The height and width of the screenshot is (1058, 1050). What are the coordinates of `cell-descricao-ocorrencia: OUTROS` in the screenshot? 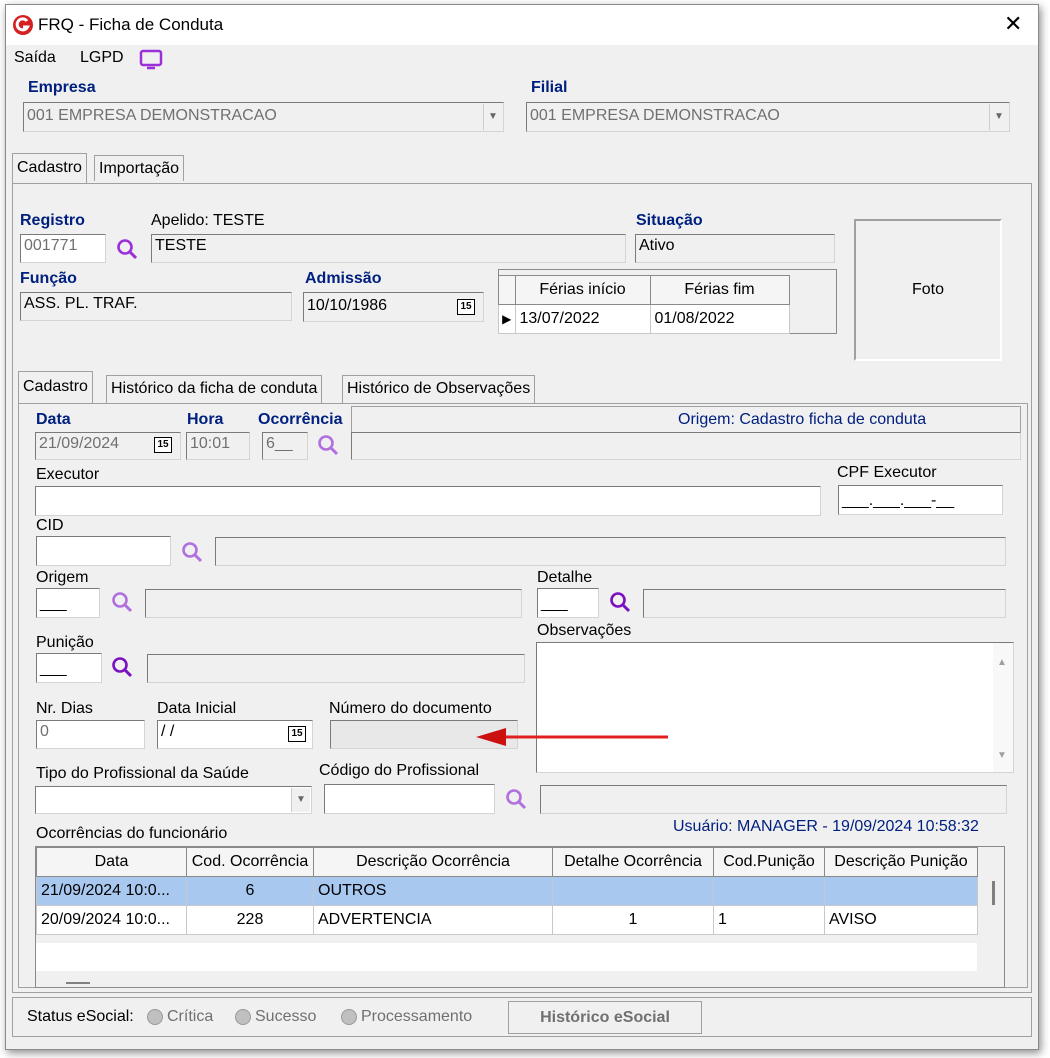 It's located at (433, 891).